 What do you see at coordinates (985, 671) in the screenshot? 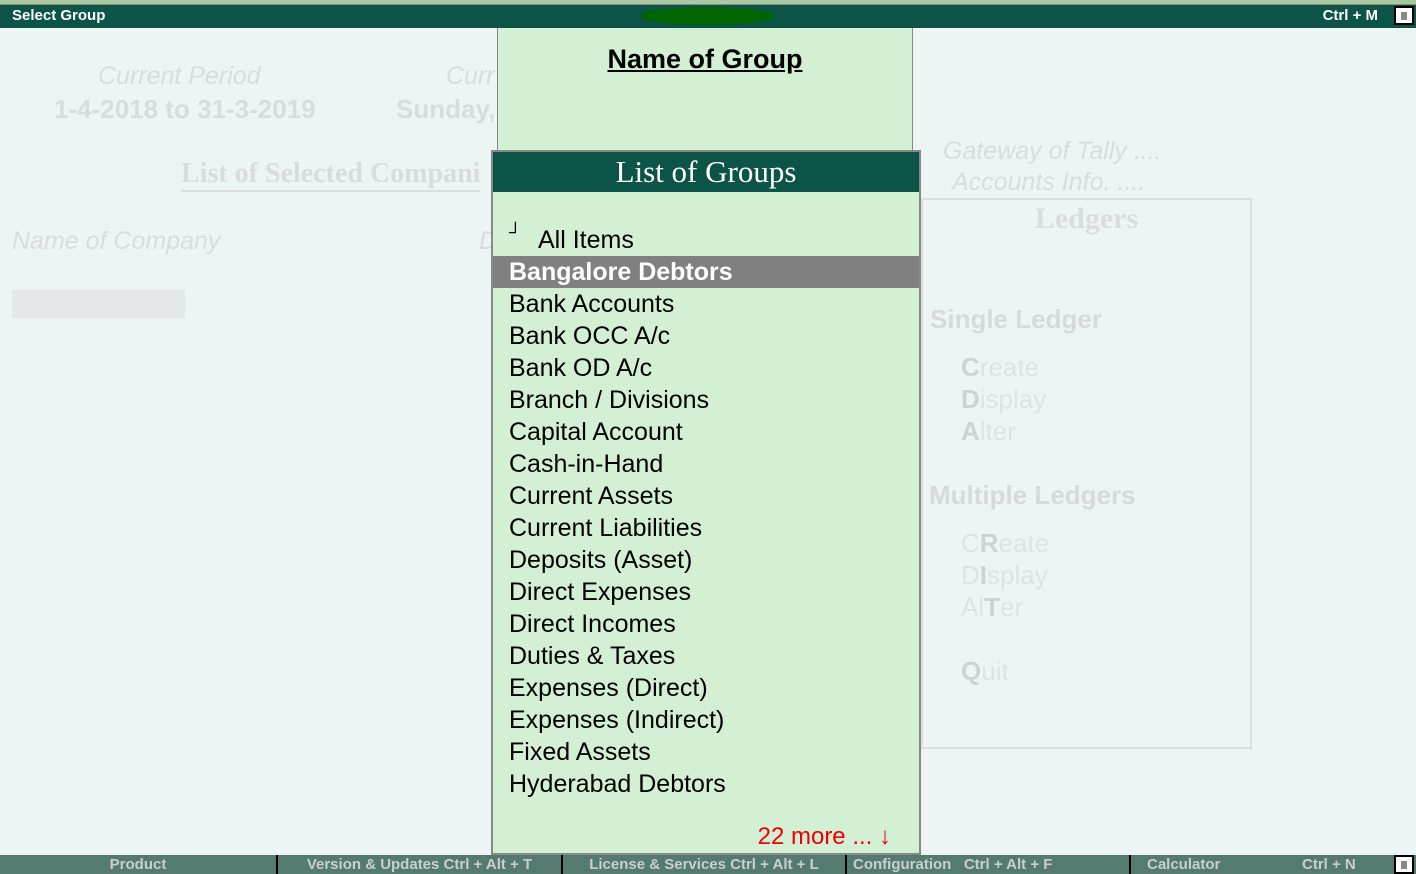
I see `menu-quit: Quit` at bounding box center [985, 671].